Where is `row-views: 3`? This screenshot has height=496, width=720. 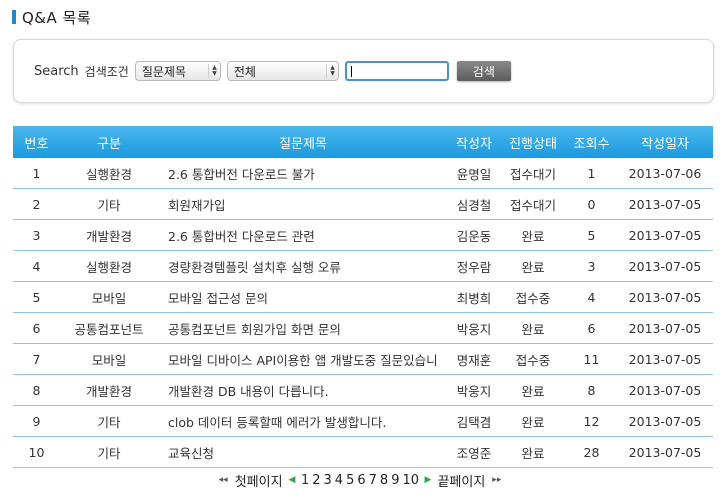
row-views: 3 is located at coordinates (591, 266).